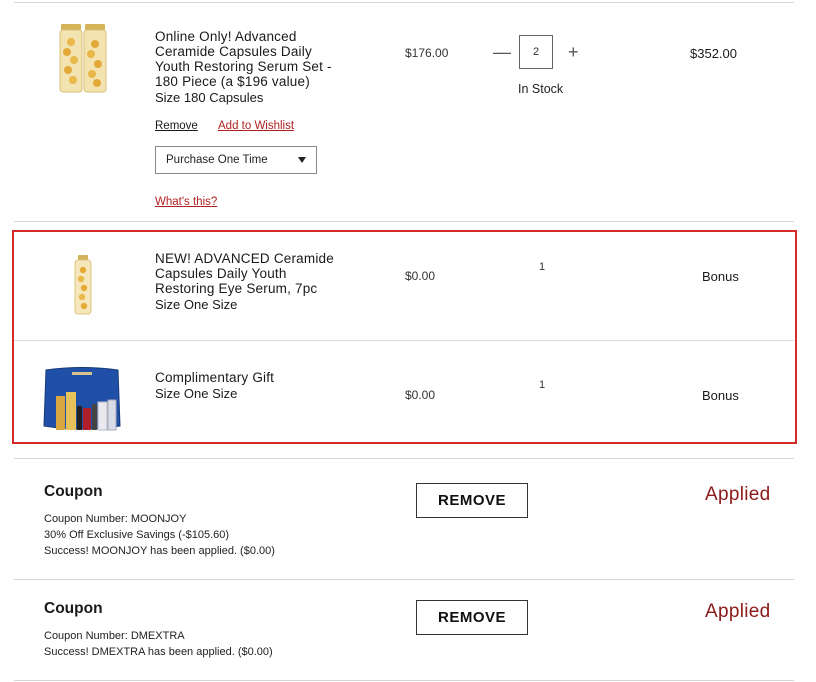 This screenshot has width=816, height=682. I want to click on stock-status: In Stock, so click(541, 89).